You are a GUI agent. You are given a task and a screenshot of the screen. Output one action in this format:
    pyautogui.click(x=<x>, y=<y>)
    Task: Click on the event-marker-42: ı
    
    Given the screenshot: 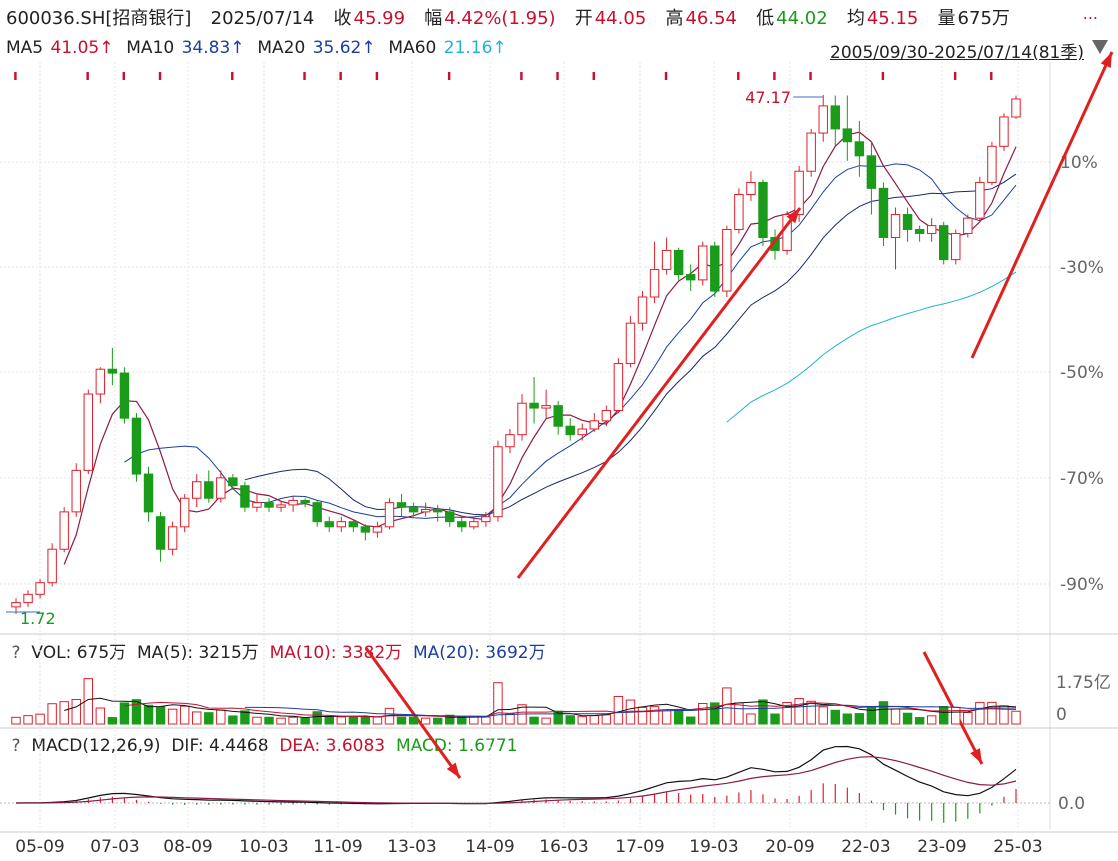 What is the action you would take?
    pyautogui.click(x=521, y=76)
    